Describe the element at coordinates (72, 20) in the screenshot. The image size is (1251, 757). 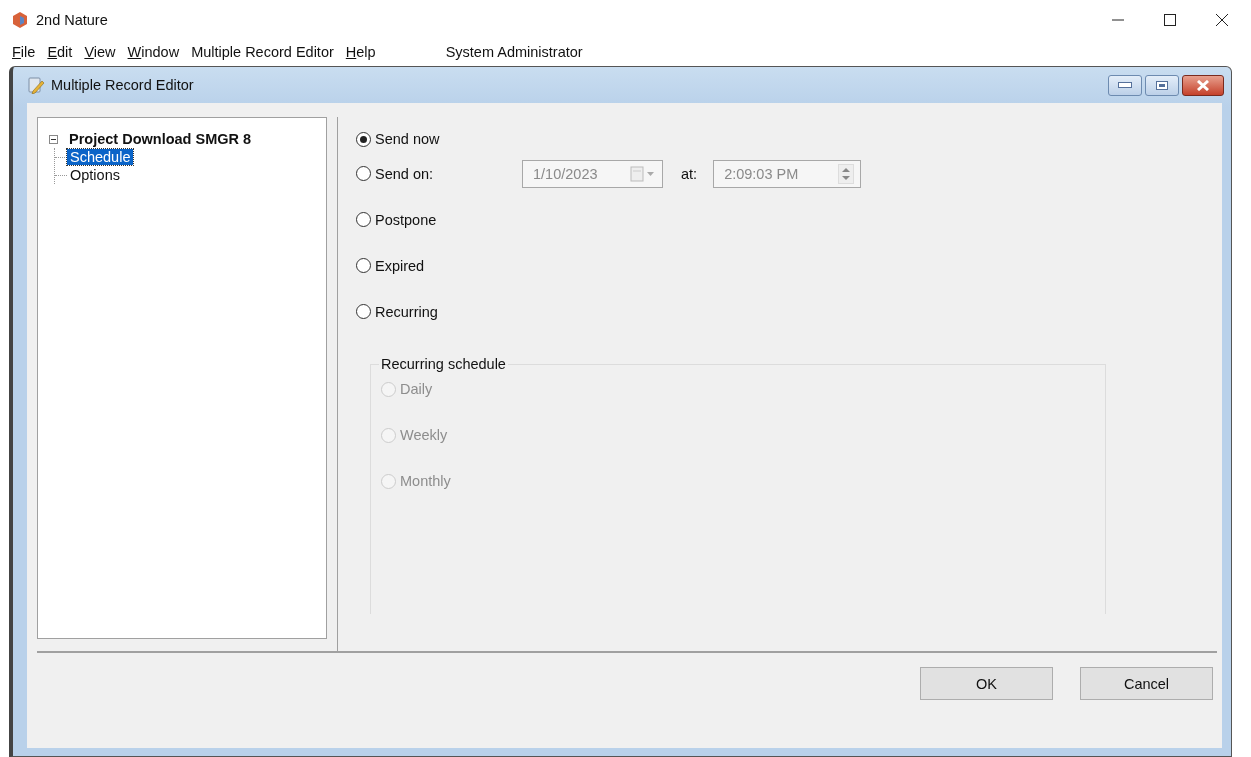
I see `window-title: 2nd Nature` at that location.